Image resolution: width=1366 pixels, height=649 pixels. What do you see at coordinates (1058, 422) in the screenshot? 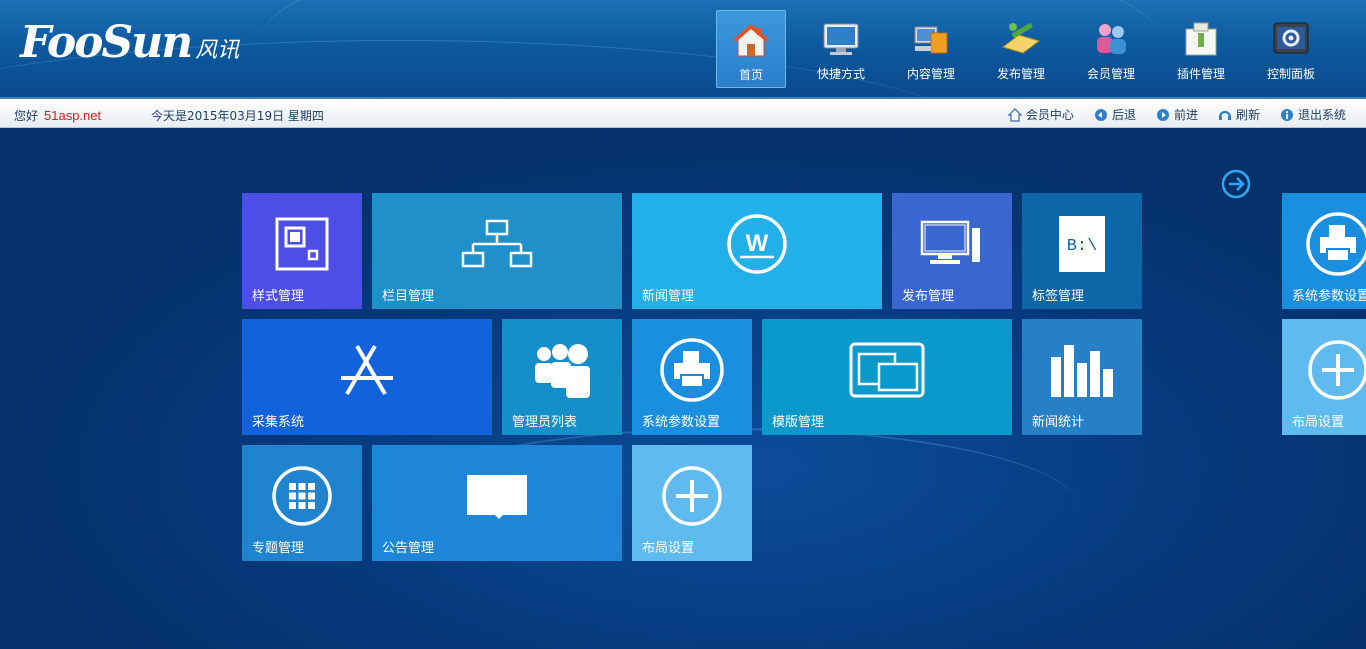
I see `tile-label: 新闻统计` at bounding box center [1058, 422].